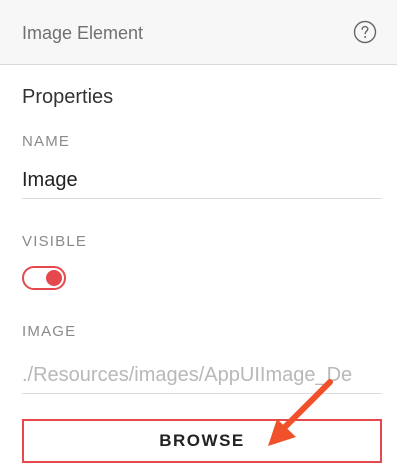 The width and height of the screenshot is (397, 473). I want to click on help-circle-icon, so click(365, 32).